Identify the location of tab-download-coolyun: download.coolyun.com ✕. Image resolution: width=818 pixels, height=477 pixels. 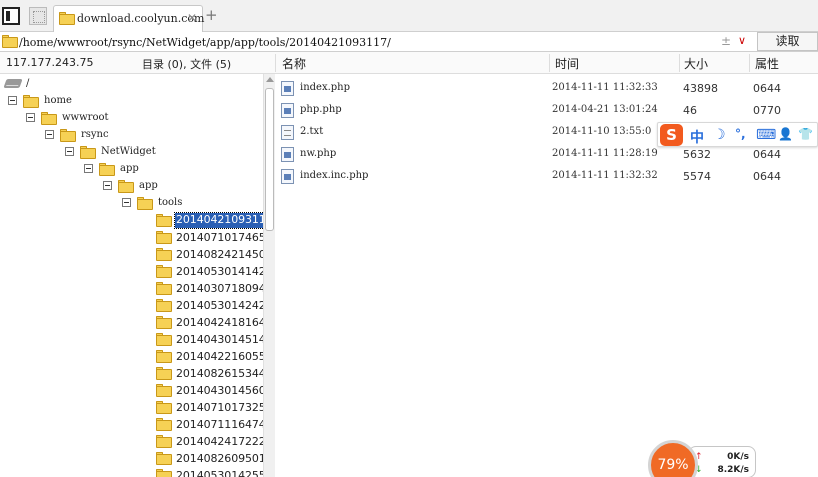
(128, 18).